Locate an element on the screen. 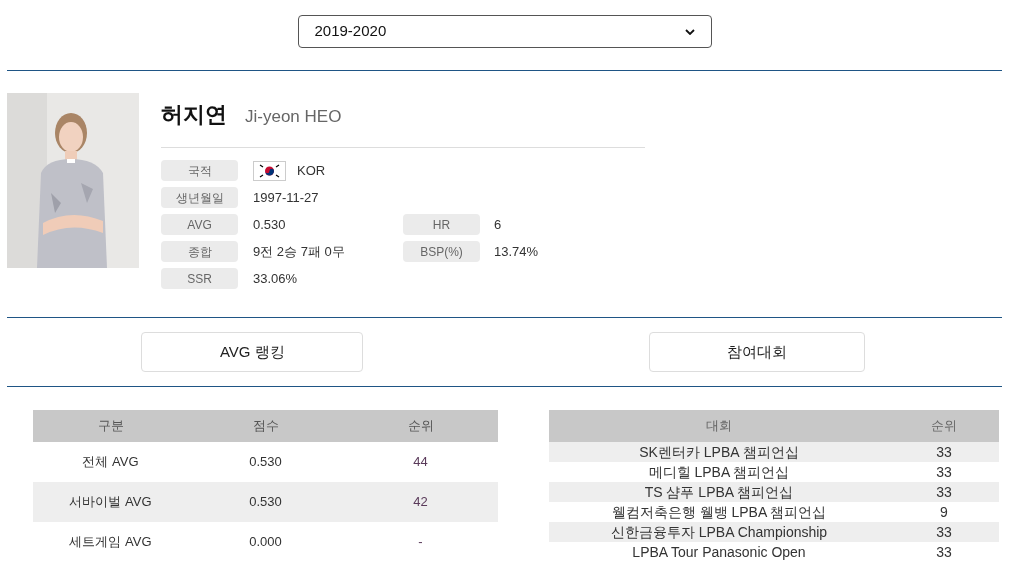  table-cell: TS 샴푸 LPBA 챔피언십 is located at coordinates (719, 492).